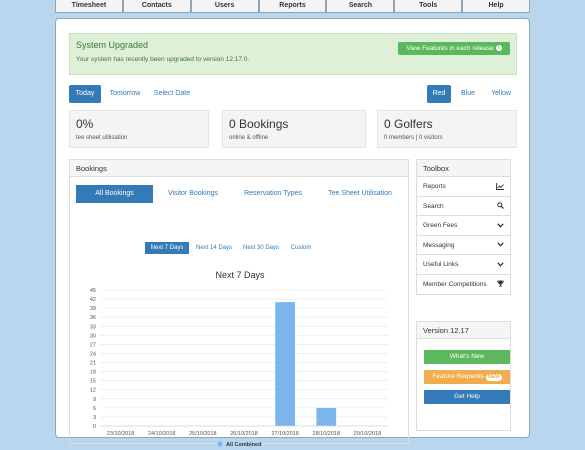  I want to click on x-tick-label: 26/10/2018, so click(244, 434).